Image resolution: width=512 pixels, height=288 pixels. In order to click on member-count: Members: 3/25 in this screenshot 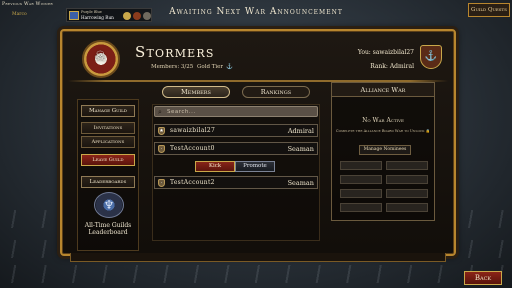, I will do `click(172, 67)`.